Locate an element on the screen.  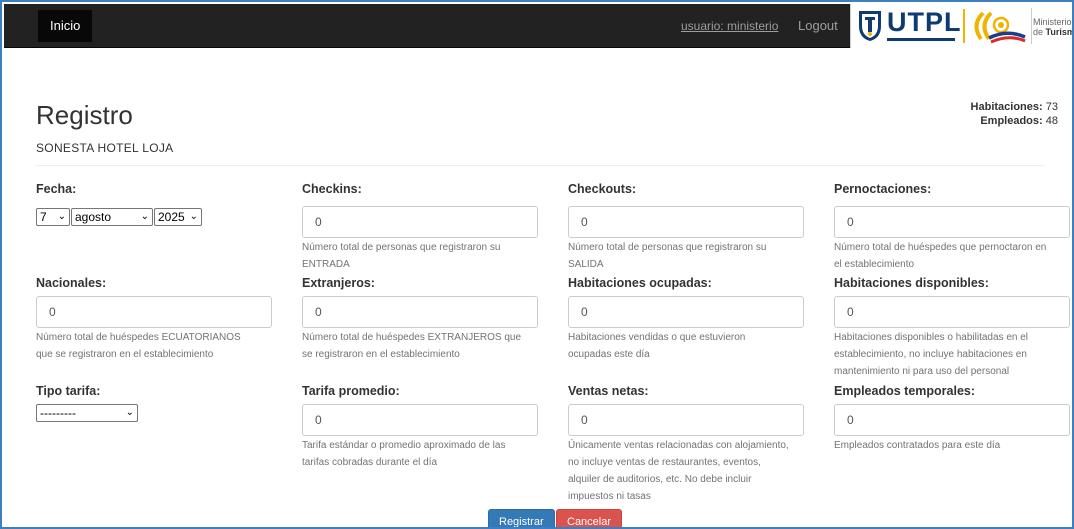
empleados-temporales-help-line1: Empleados contratados para este día is located at coordinates (917, 445).